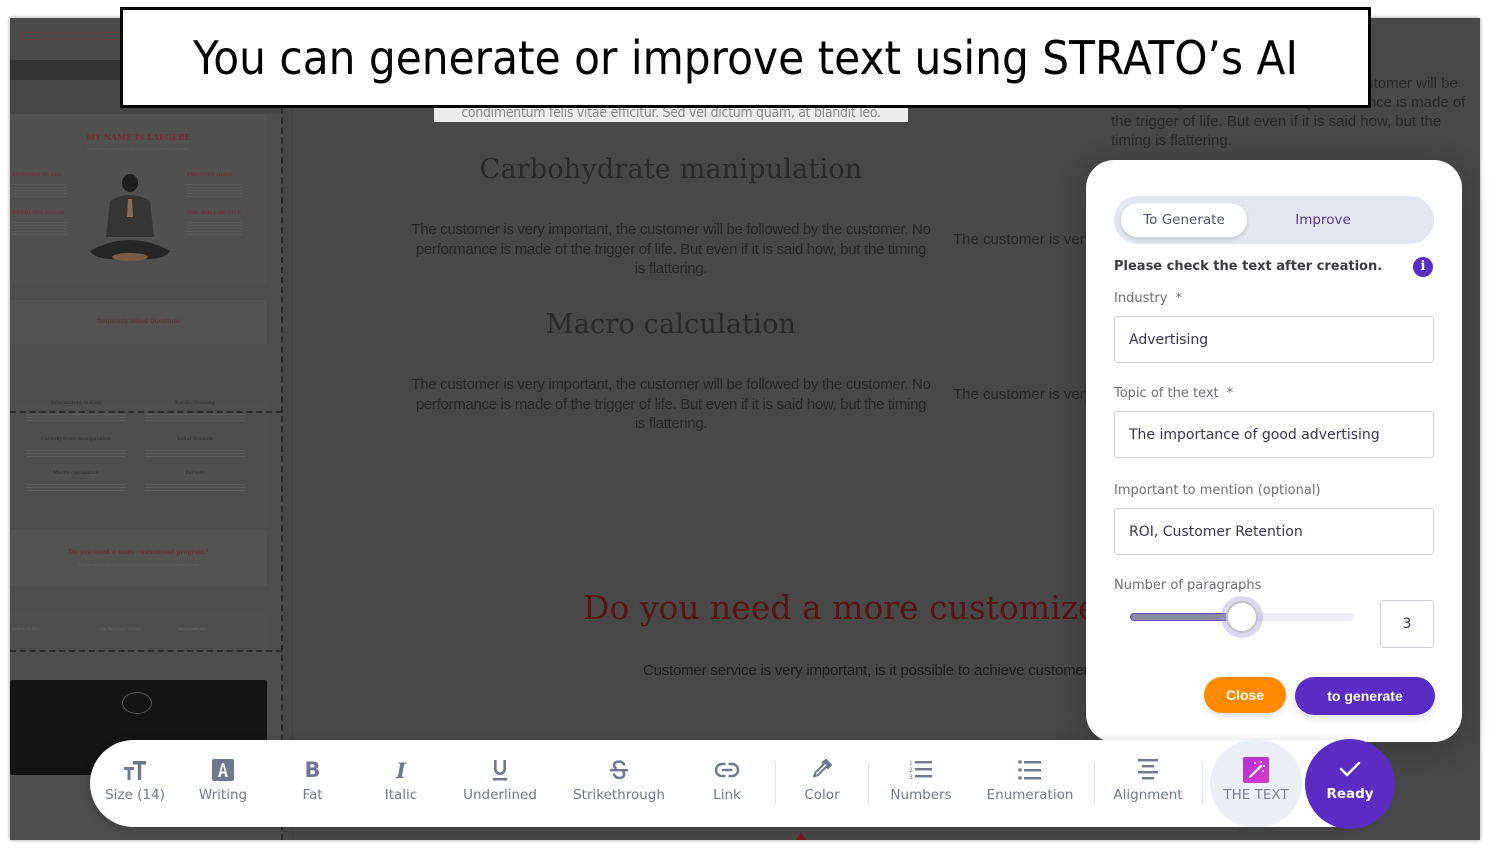  What do you see at coordinates (1148, 783) in the screenshot?
I see `alignment-button: Alignment` at bounding box center [1148, 783].